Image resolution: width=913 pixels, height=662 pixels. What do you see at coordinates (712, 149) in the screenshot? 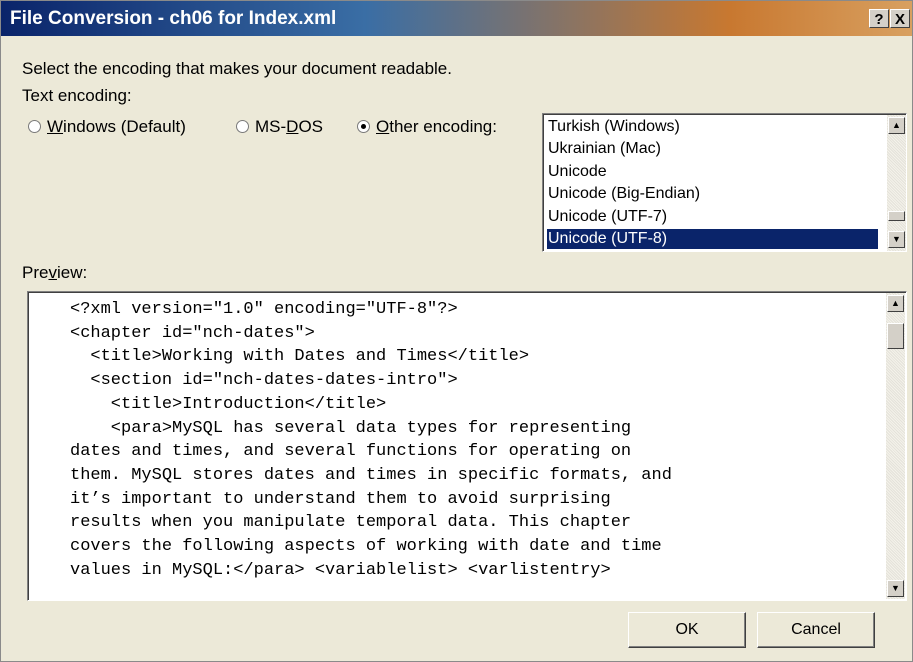
I see `list-item: Ukrainian (Mac)` at bounding box center [712, 149].